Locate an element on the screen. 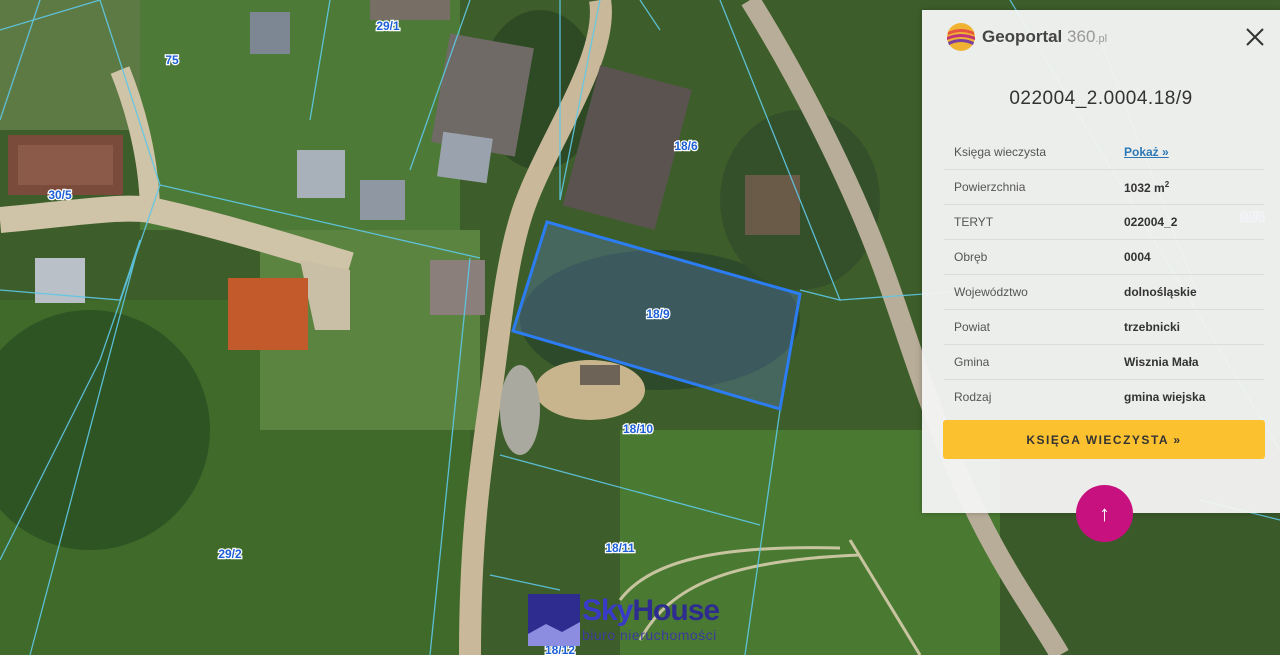  close-icon is located at coordinates (1255, 37).